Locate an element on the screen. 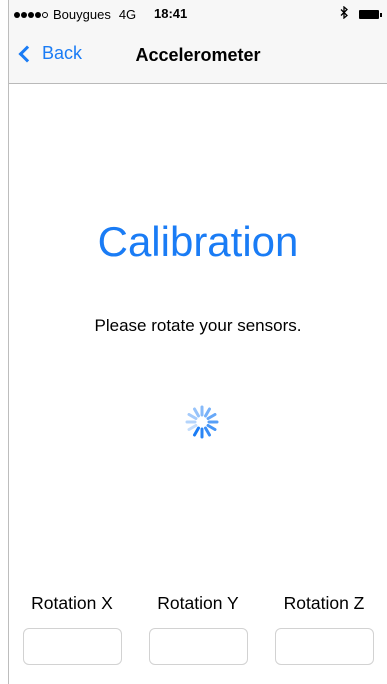  signal-icon is located at coordinates (31, 14).